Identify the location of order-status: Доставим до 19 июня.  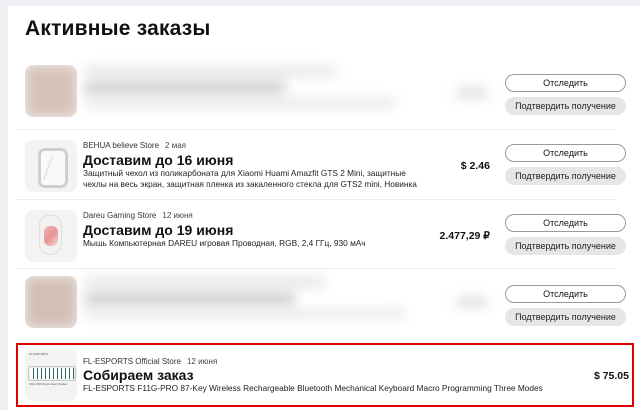
(158, 230).